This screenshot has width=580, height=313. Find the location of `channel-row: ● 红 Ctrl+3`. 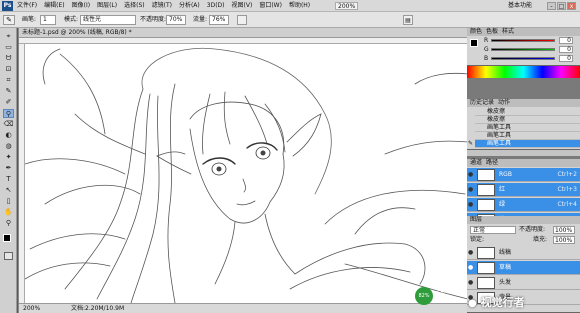

channel-row: ● 红 Ctrl+3 is located at coordinates (523, 190).